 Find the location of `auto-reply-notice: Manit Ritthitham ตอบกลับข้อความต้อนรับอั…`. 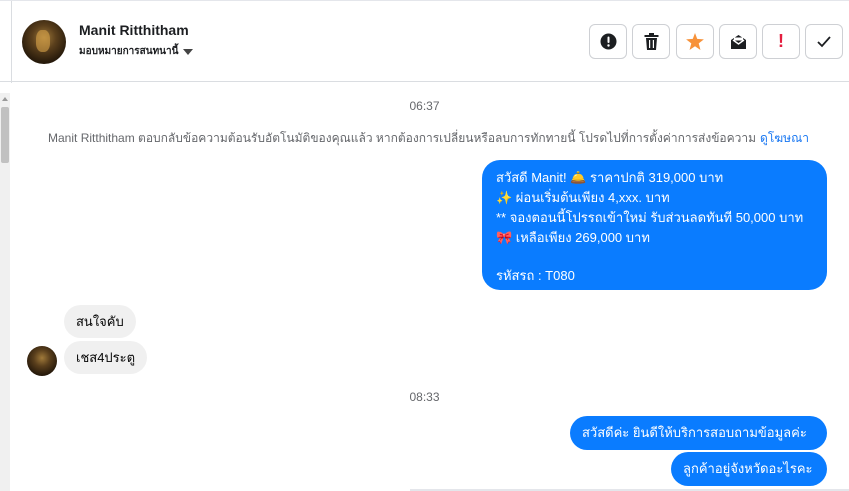

auto-reply-notice: Manit Ritthitham ตอบกลับข้อความต้อนรับอั… is located at coordinates (424, 138).